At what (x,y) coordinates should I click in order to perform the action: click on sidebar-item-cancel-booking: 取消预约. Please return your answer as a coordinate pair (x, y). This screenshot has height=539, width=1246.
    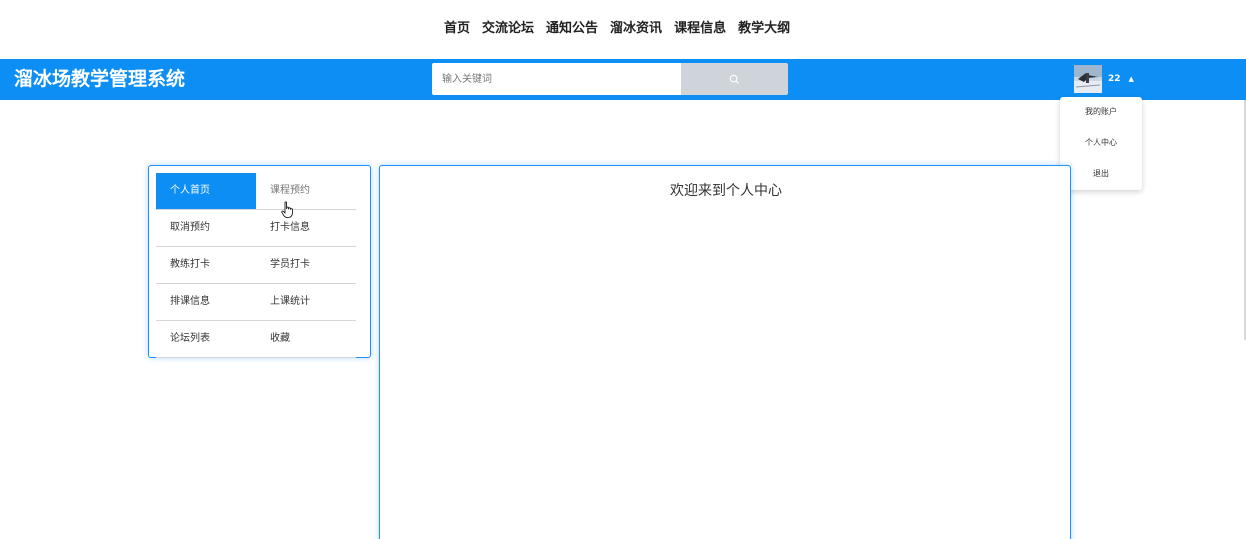
    Looking at the image, I should click on (206, 228).